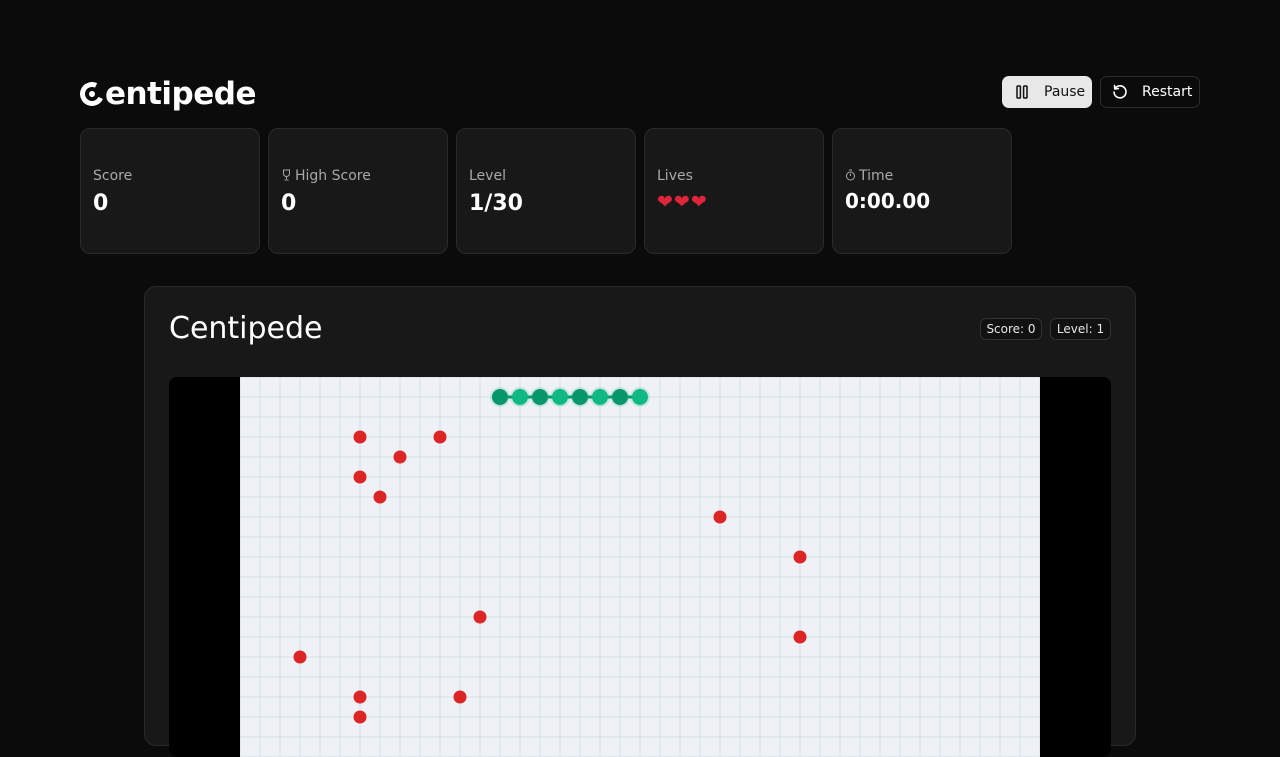 This screenshot has height=757, width=1280. I want to click on high-score-label: High Score, so click(333, 176).